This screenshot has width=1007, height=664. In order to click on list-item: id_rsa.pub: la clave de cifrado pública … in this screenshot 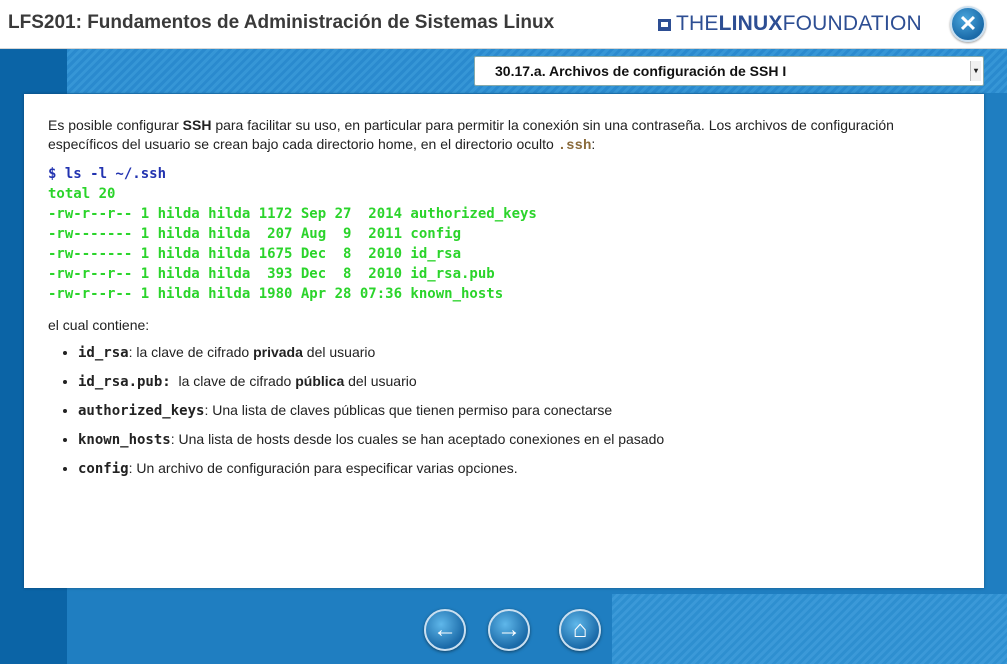, I will do `click(518, 382)`.